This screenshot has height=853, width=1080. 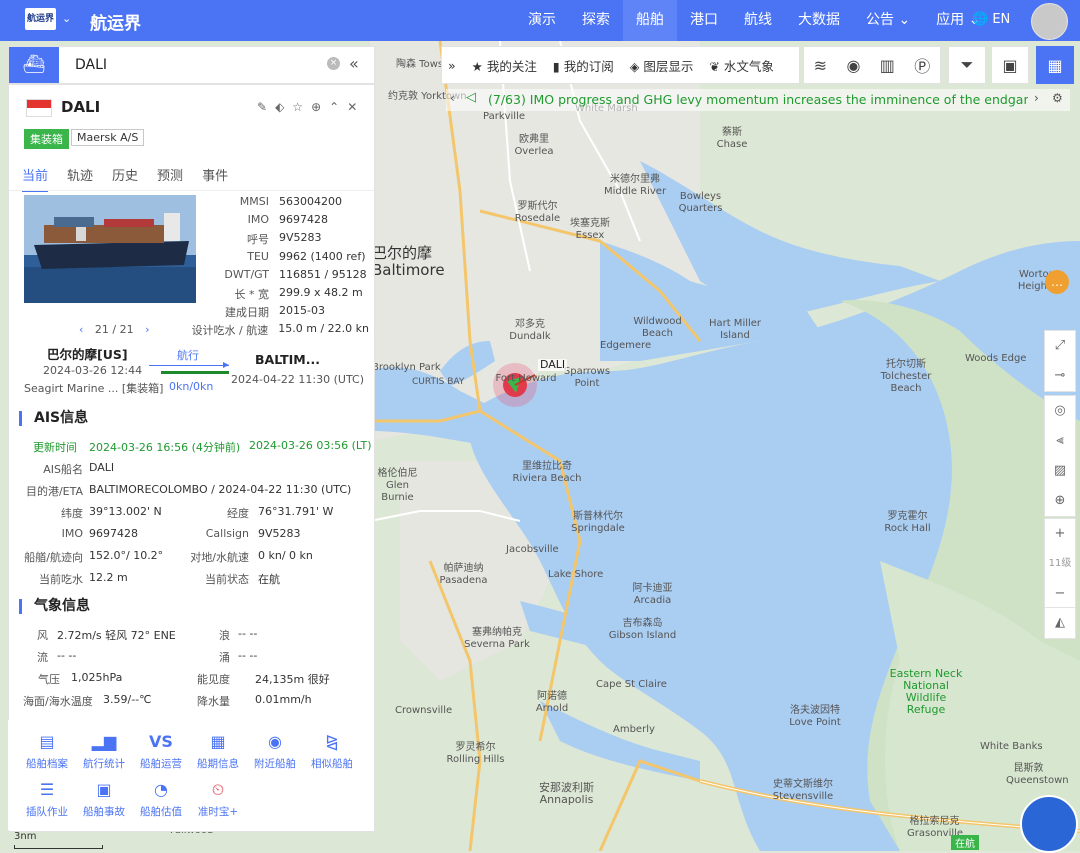 I want to click on compass-icon: ◉, so click(x=275, y=741).